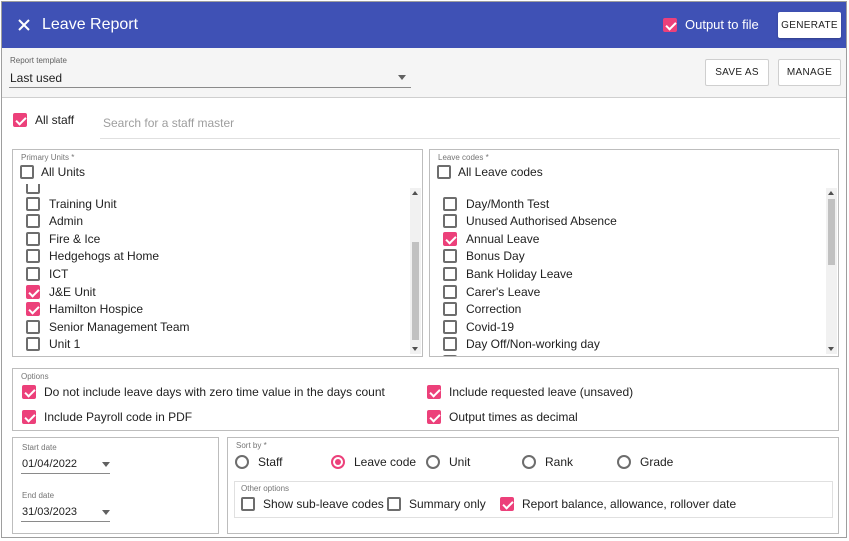 The image size is (849, 541). What do you see at coordinates (436, 504) in the screenshot?
I see `summary-only-option: Summary only` at bounding box center [436, 504].